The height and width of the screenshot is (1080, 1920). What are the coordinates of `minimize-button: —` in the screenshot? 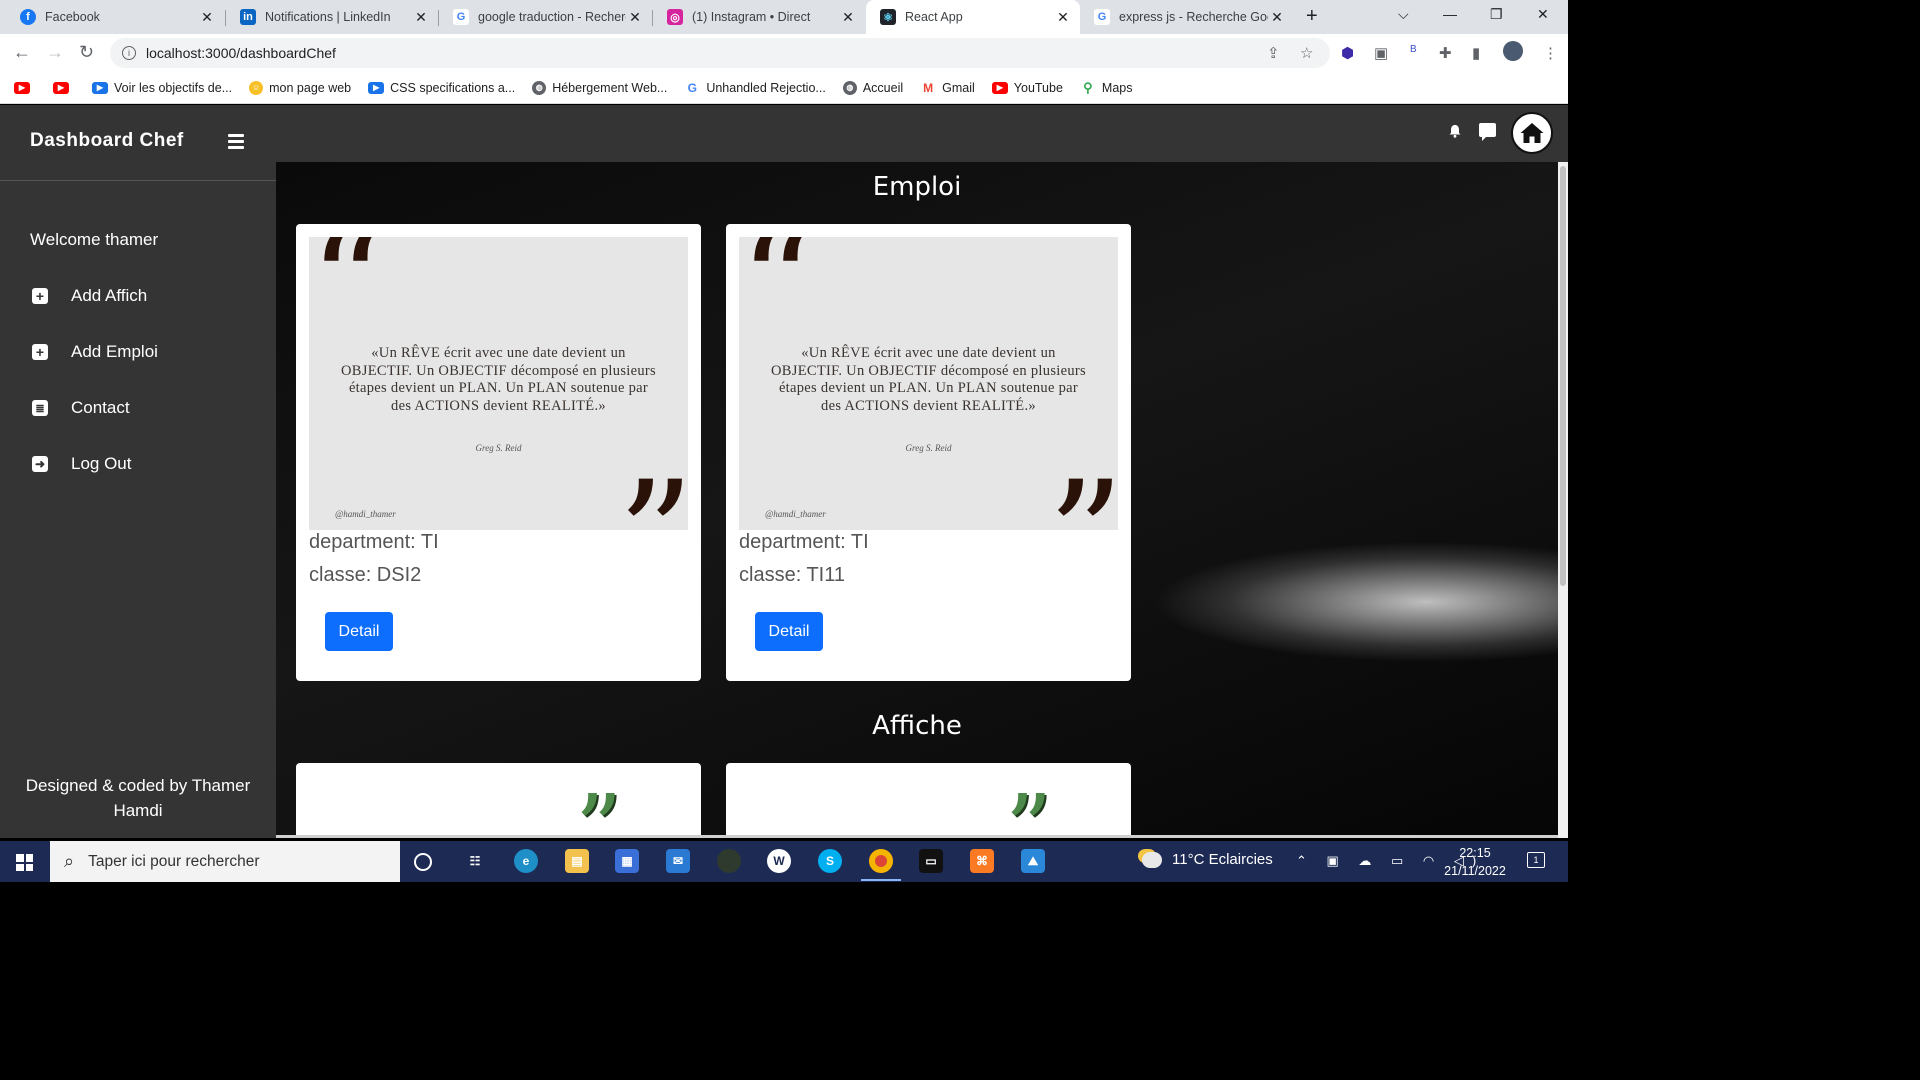 It's located at (1450, 14).